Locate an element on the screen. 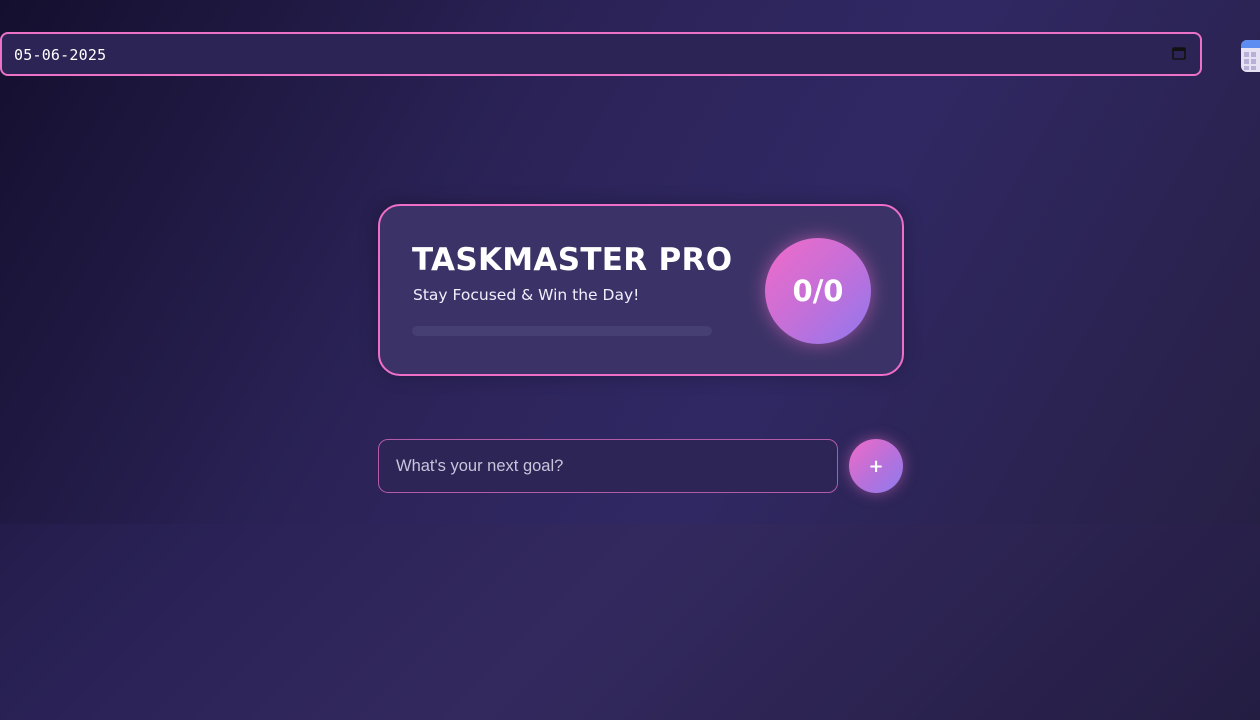 The height and width of the screenshot is (720, 1260). task-count-badge: 0/0 is located at coordinates (818, 291).